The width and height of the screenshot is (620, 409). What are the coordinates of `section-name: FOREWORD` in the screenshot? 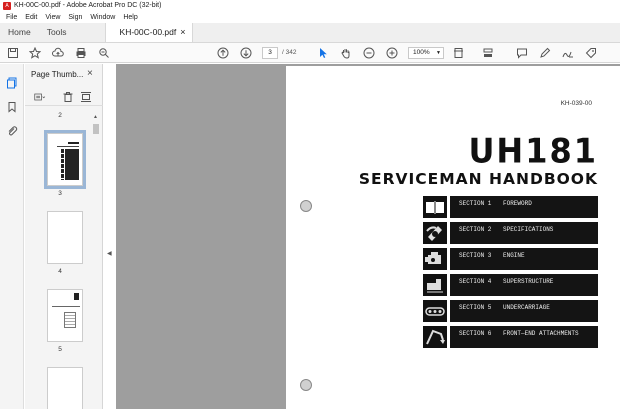 It's located at (517, 203).